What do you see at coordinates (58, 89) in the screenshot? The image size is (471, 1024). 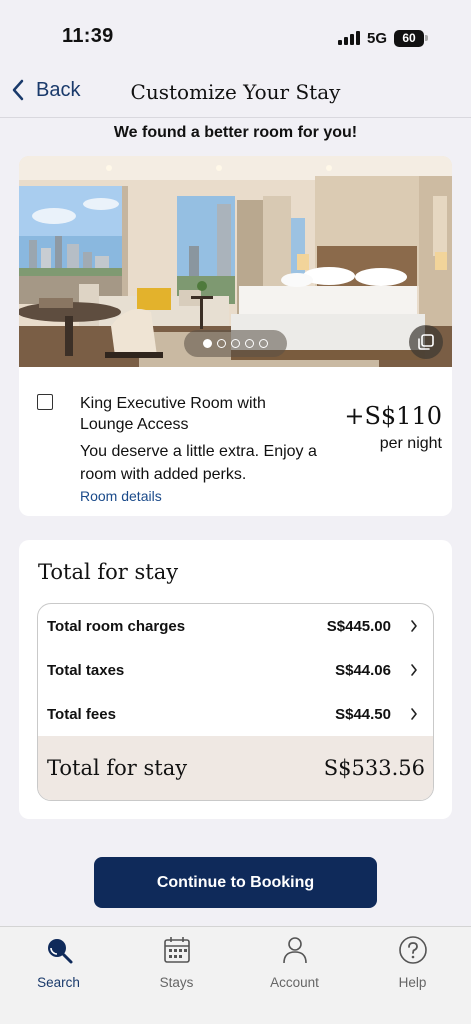 I see `back-label: Back` at bounding box center [58, 89].